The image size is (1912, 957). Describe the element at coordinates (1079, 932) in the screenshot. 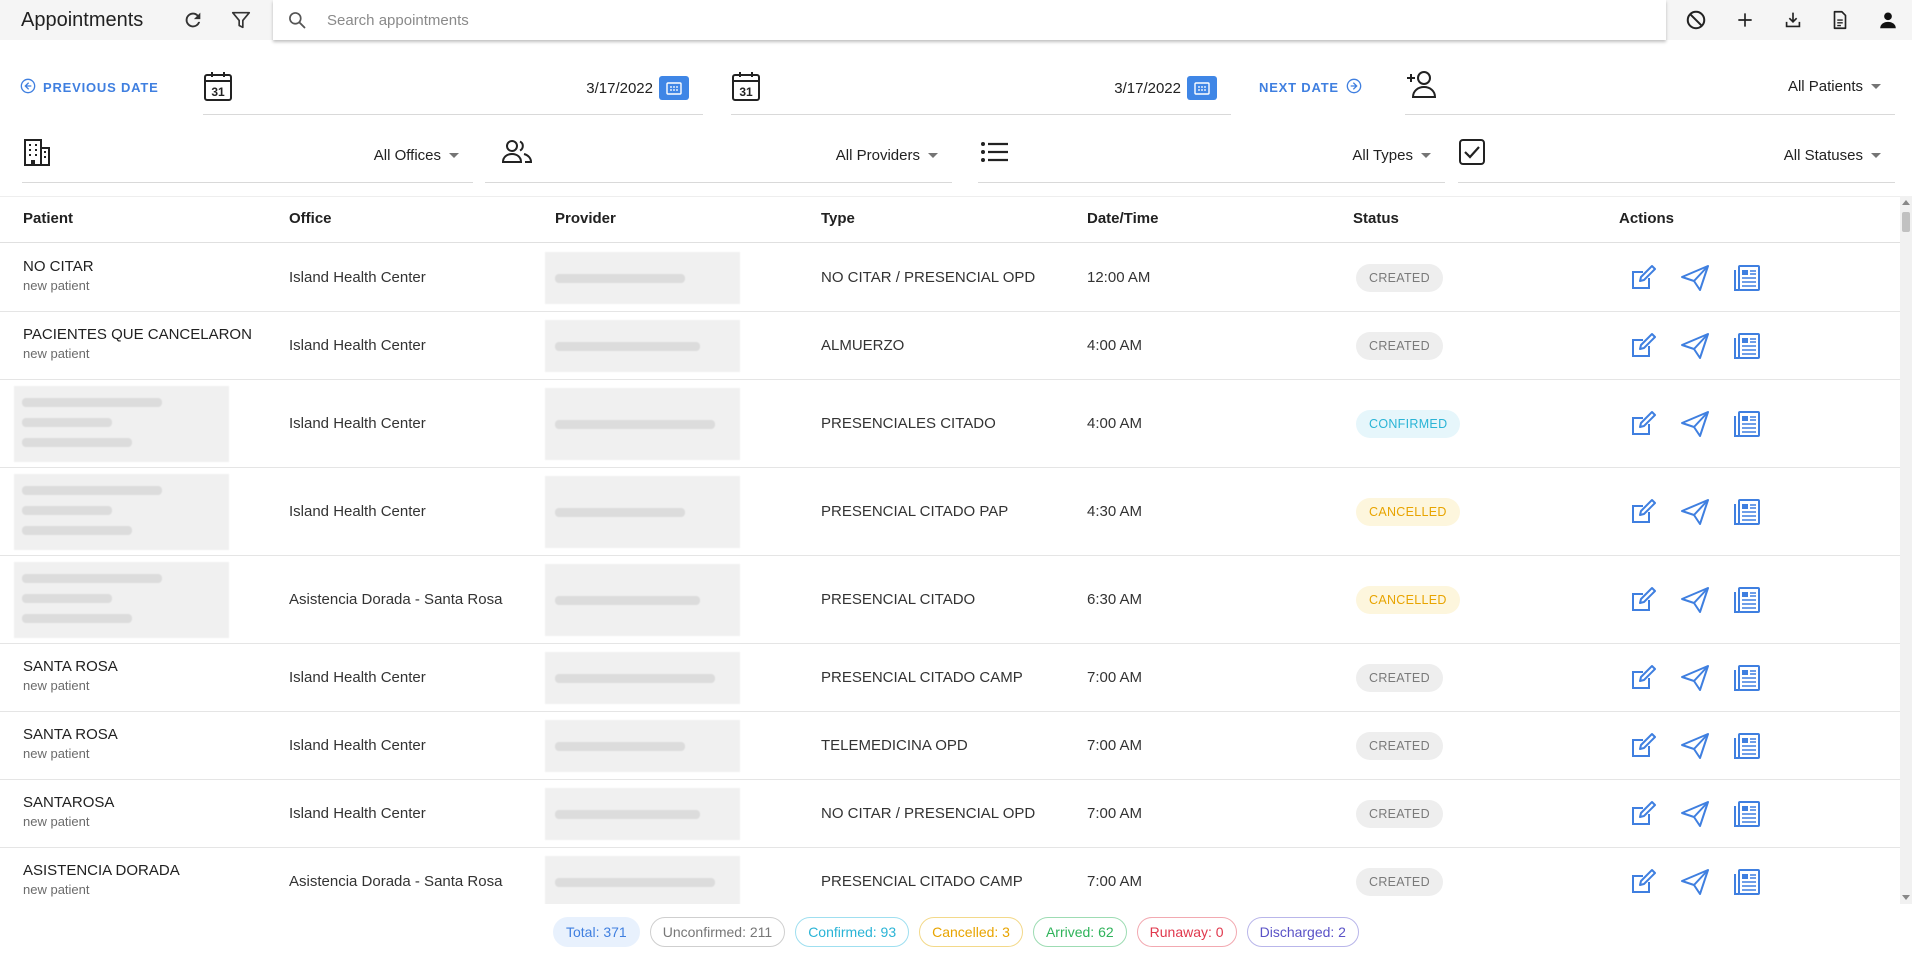

I see `summary-arrived-chip: Arrived: 62` at that location.